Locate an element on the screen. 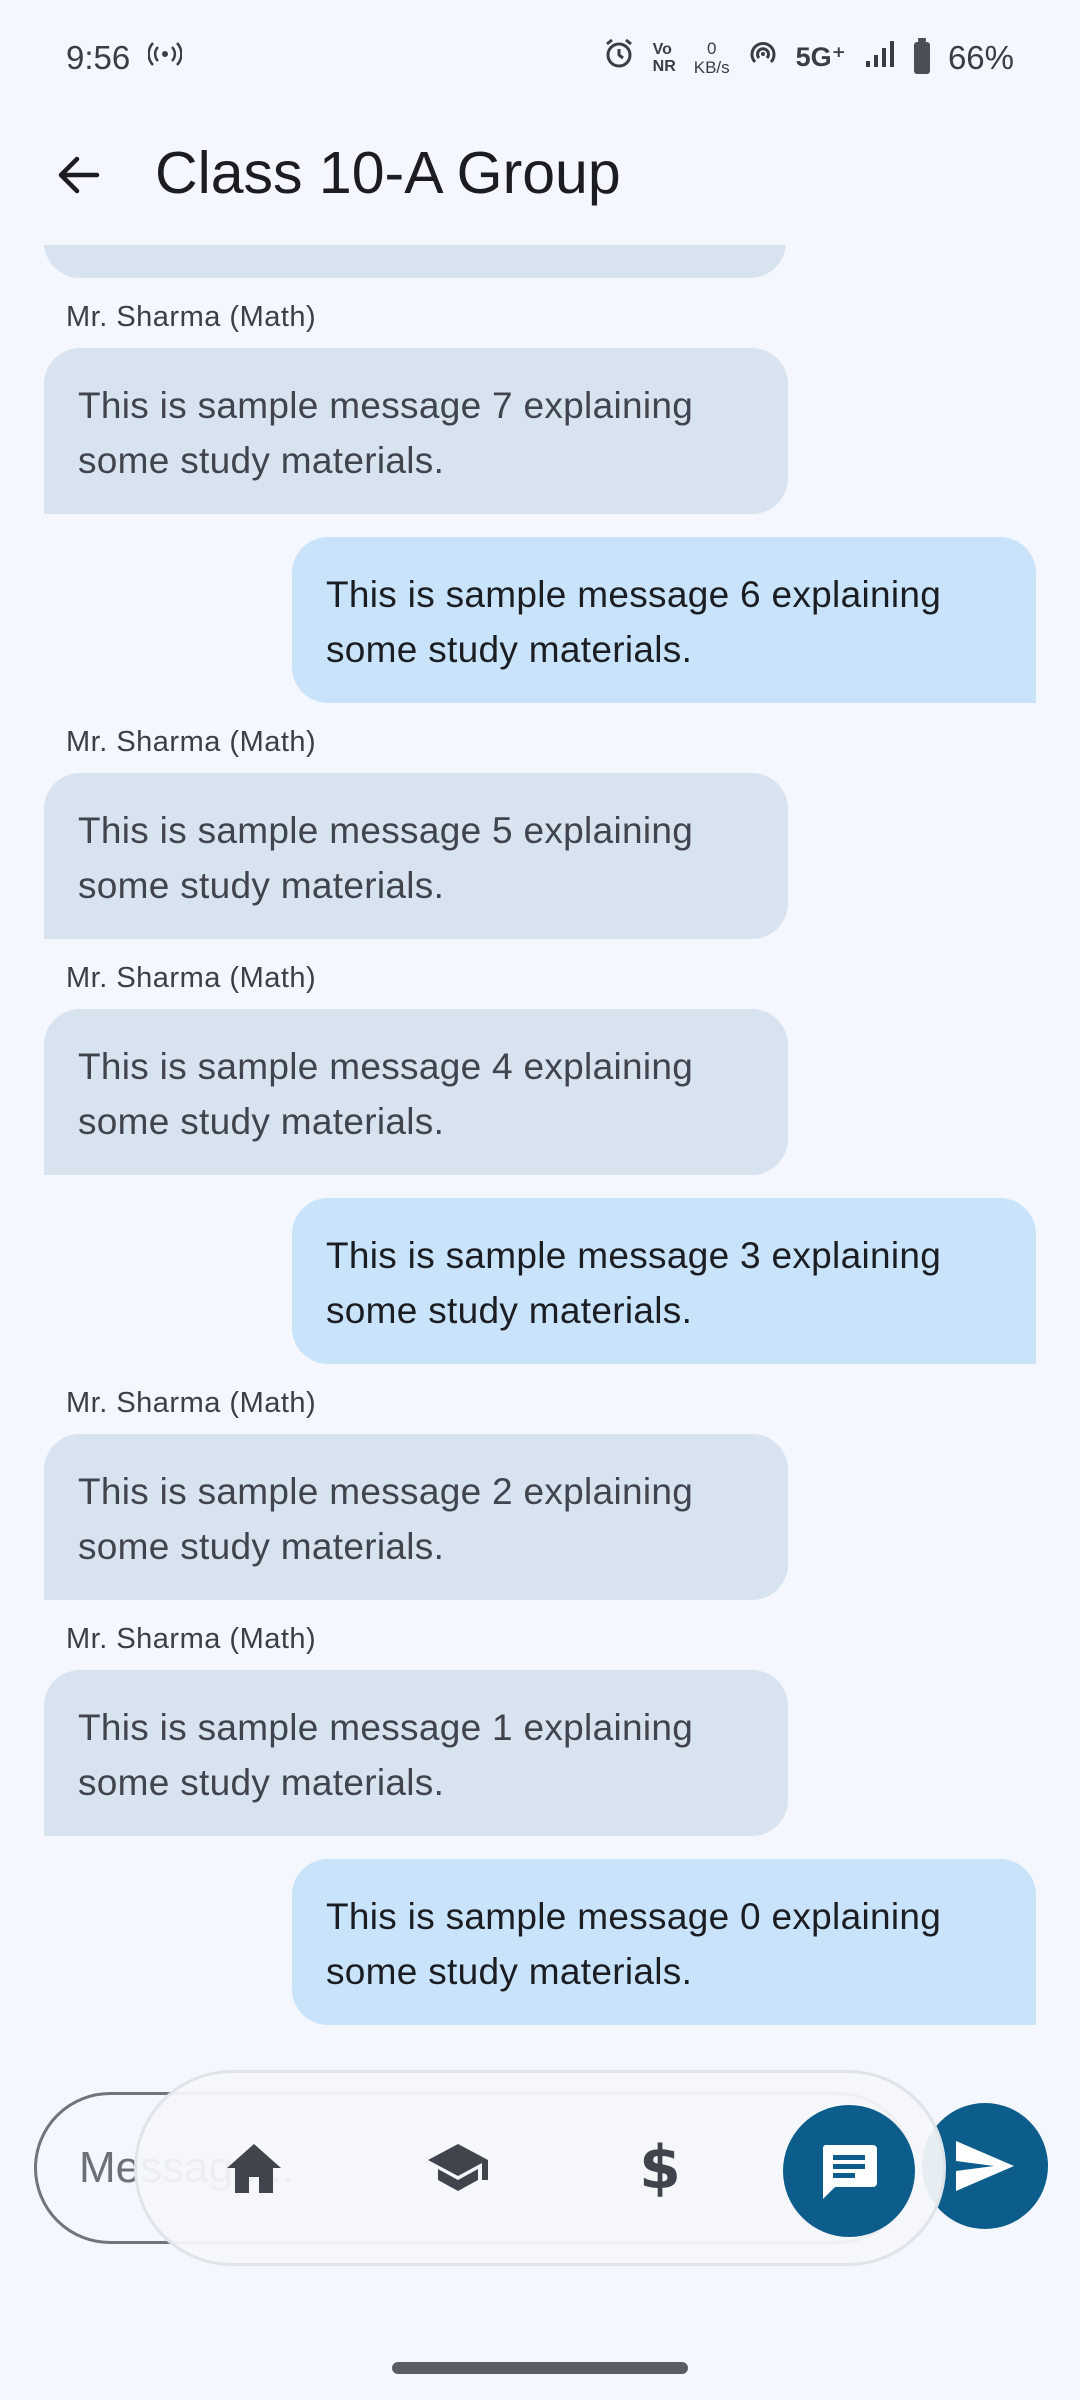 The width and height of the screenshot is (1080, 2400). alarm-icon is located at coordinates (619, 58).